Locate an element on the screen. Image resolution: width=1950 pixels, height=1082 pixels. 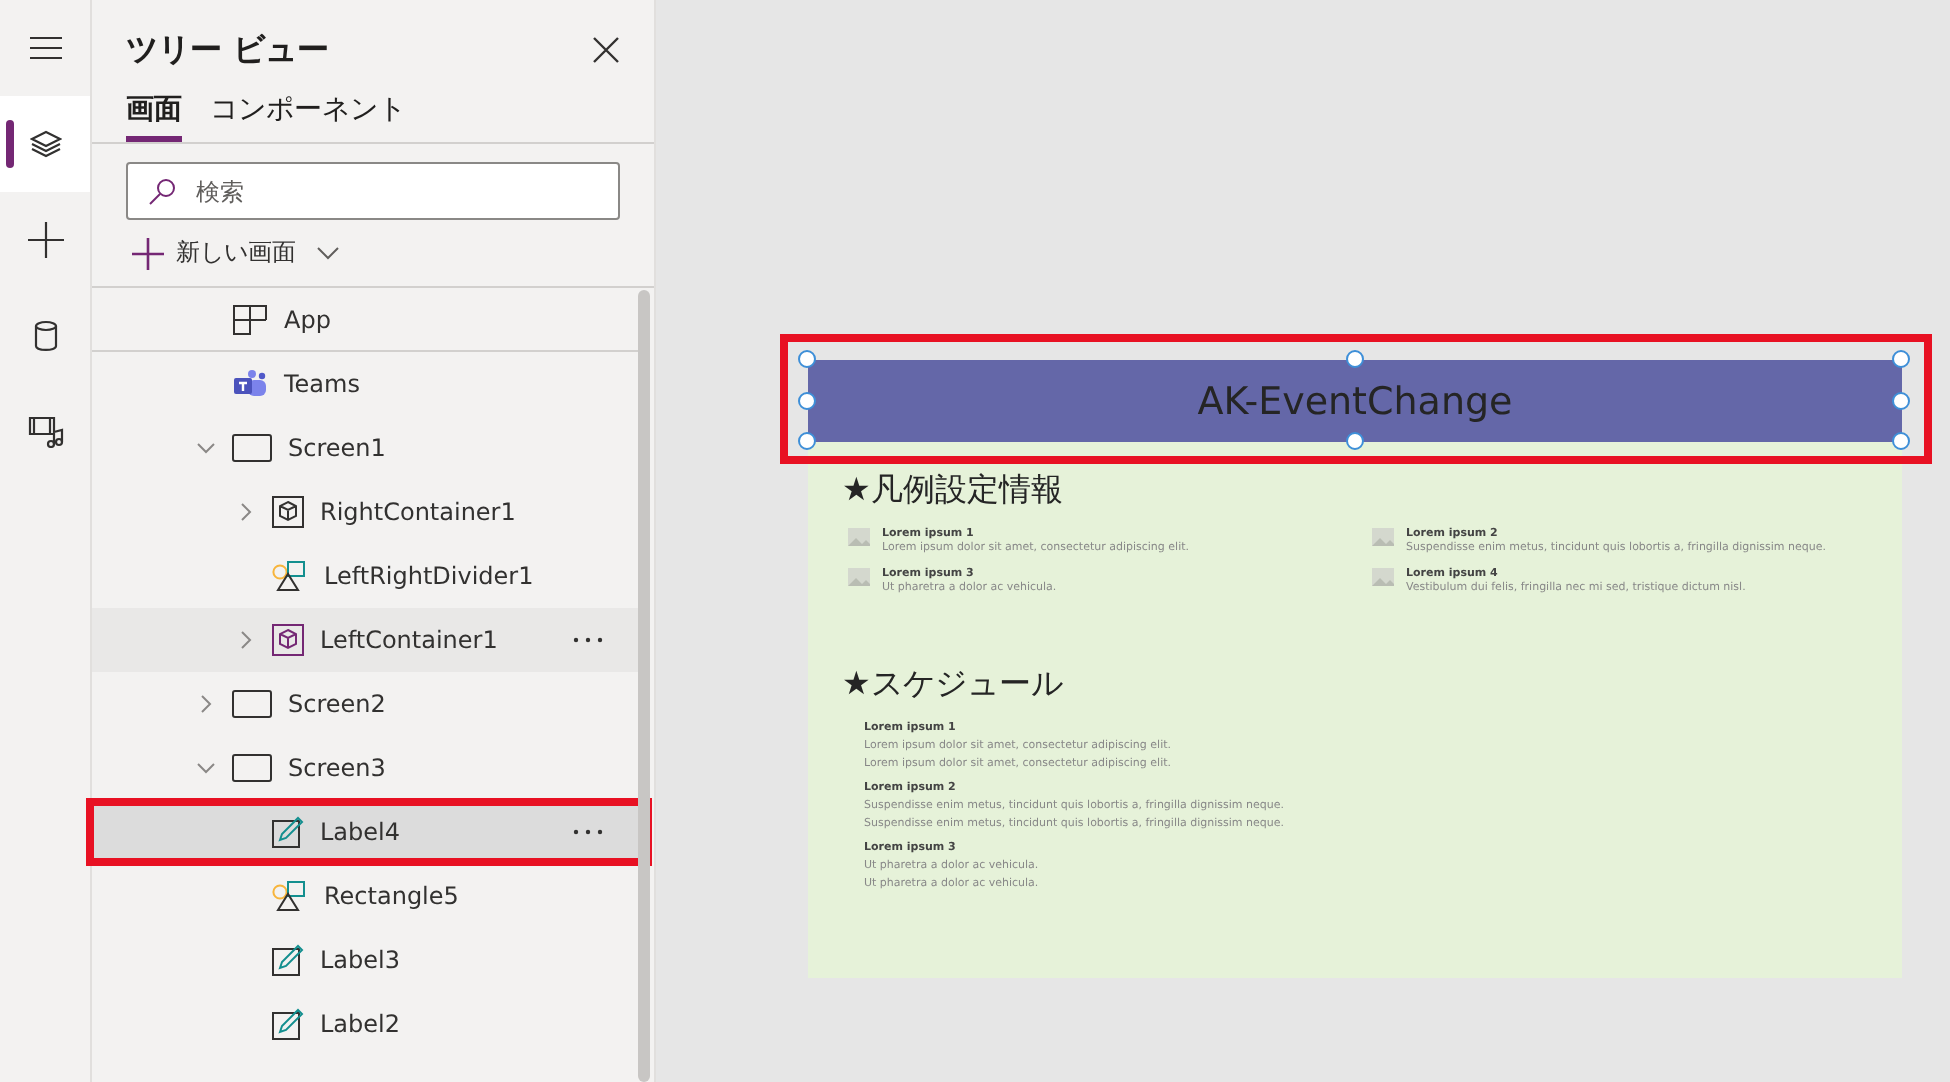
close-button is located at coordinates (606, 50).